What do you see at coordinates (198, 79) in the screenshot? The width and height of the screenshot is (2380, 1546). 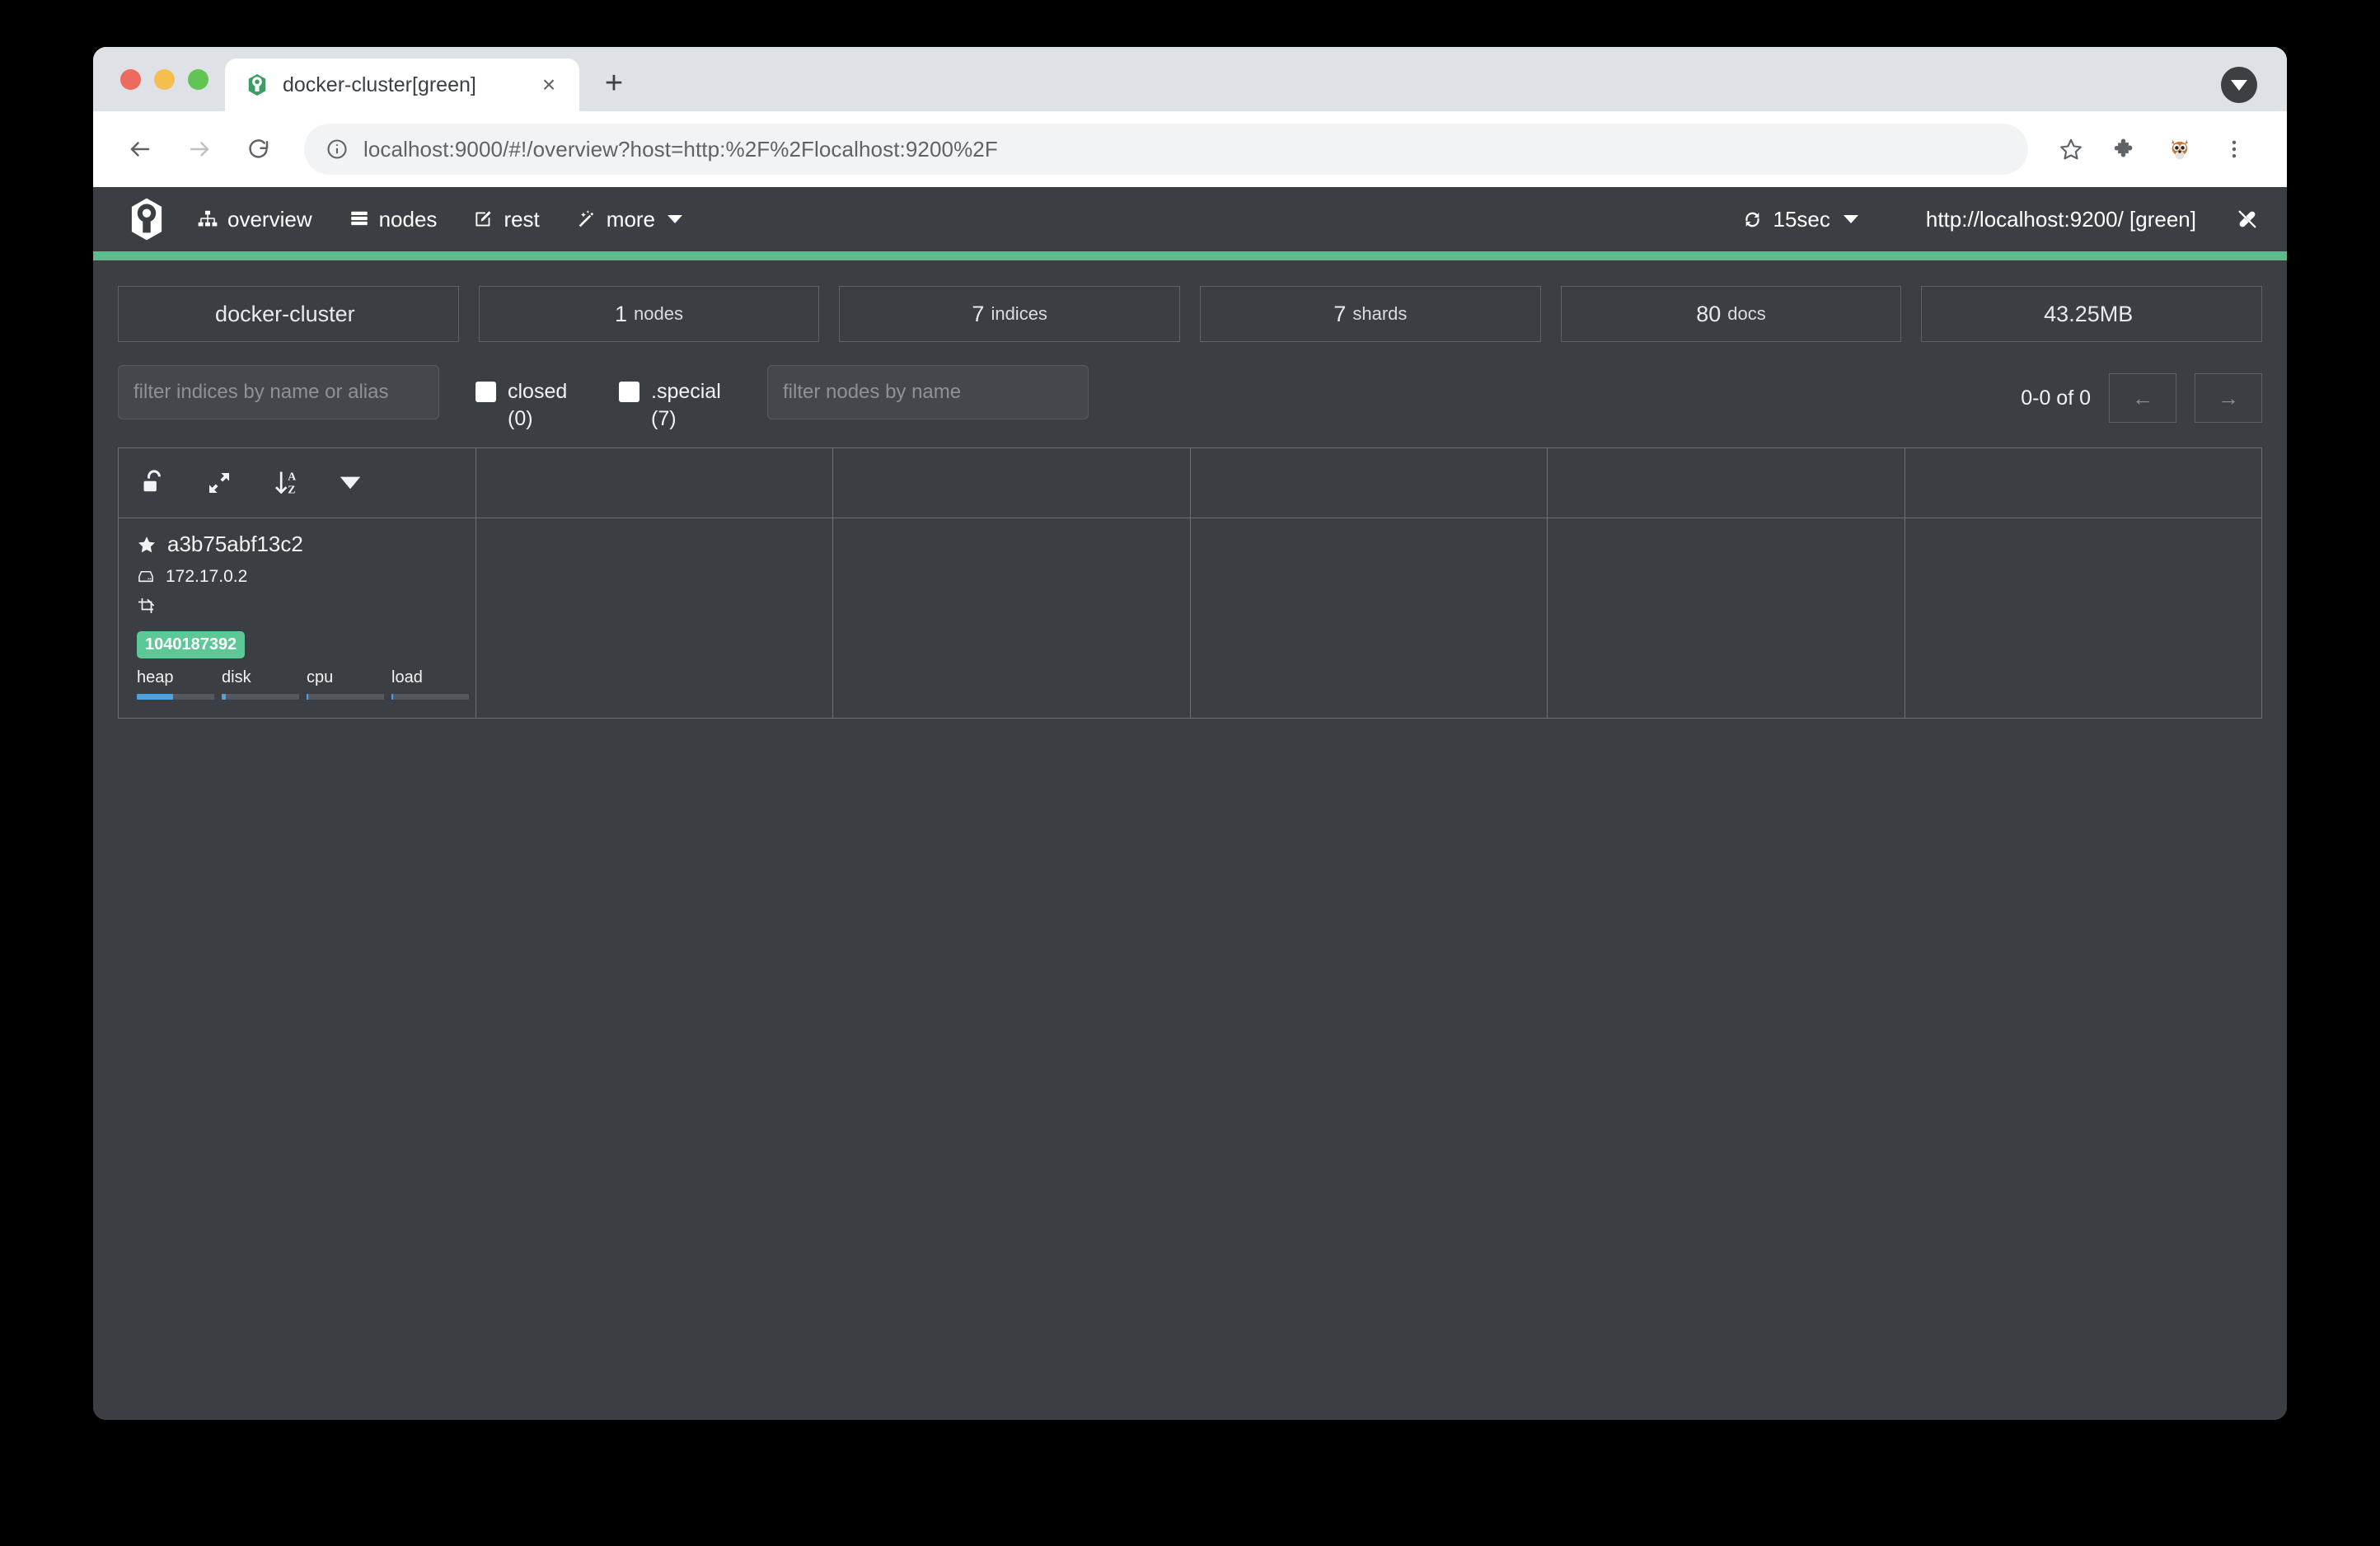 I see `maximize-window-button` at bounding box center [198, 79].